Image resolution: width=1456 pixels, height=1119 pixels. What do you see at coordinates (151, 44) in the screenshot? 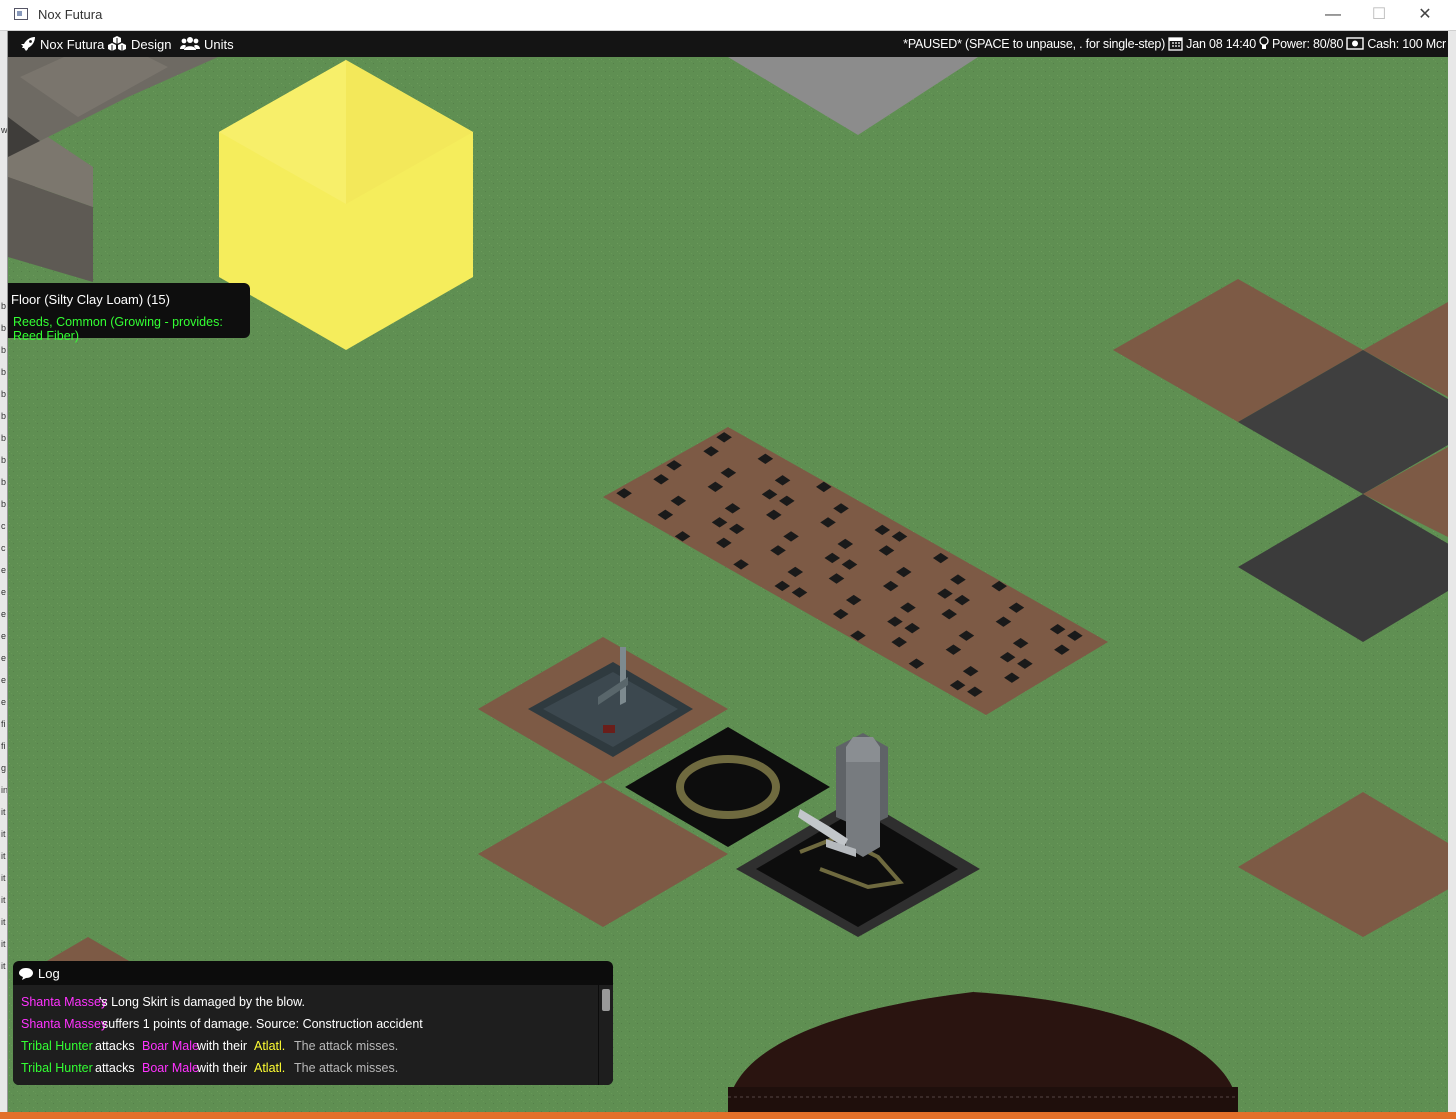
I see `menu-design-label: Design` at bounding box center [151, 44].